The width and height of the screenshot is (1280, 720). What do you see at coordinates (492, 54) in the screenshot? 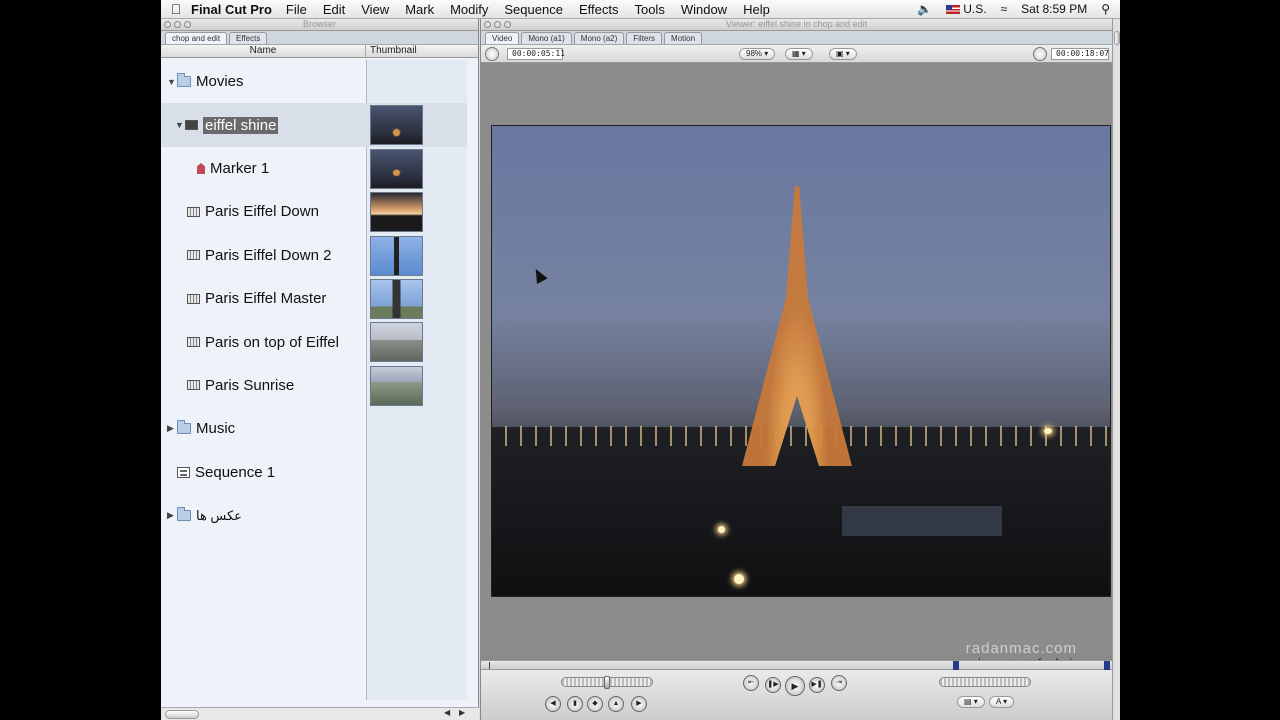
I see `duration-dial-icon` at bounding box center [492, 54].